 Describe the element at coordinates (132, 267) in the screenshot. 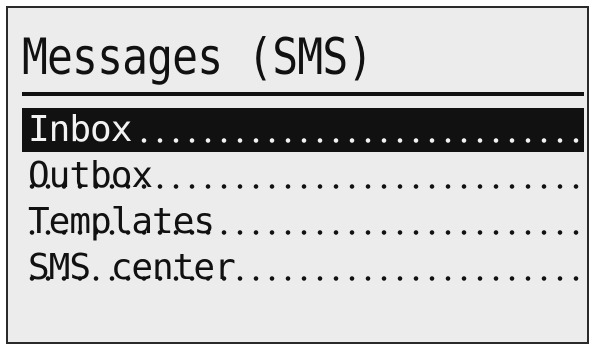

I see `menu-item-label: SMS center` at that location.